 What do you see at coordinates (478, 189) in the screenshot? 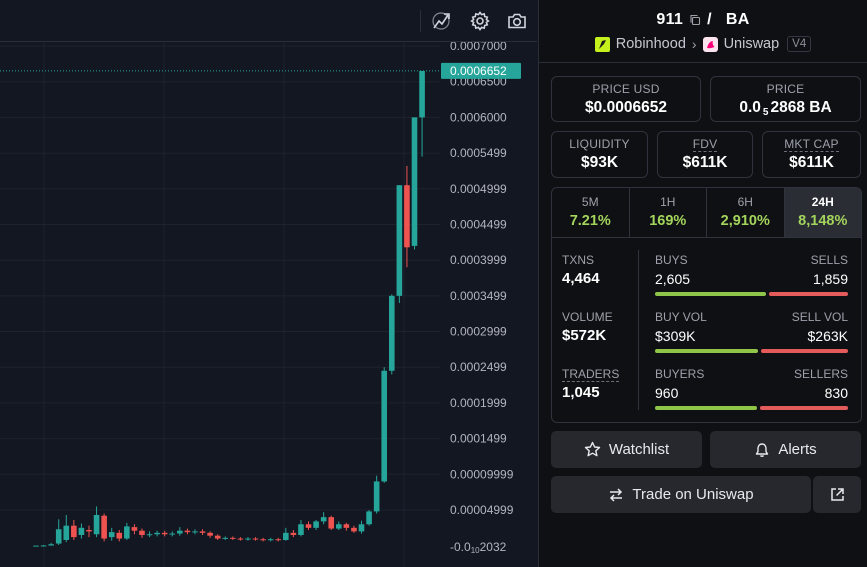
I see `y-tick-label: 0.0004999` at bounding box center [478, 189].